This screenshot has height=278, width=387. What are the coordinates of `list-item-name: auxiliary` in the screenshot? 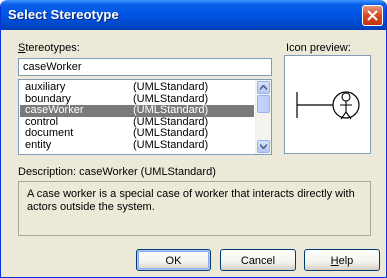 It's located at (45, 87).